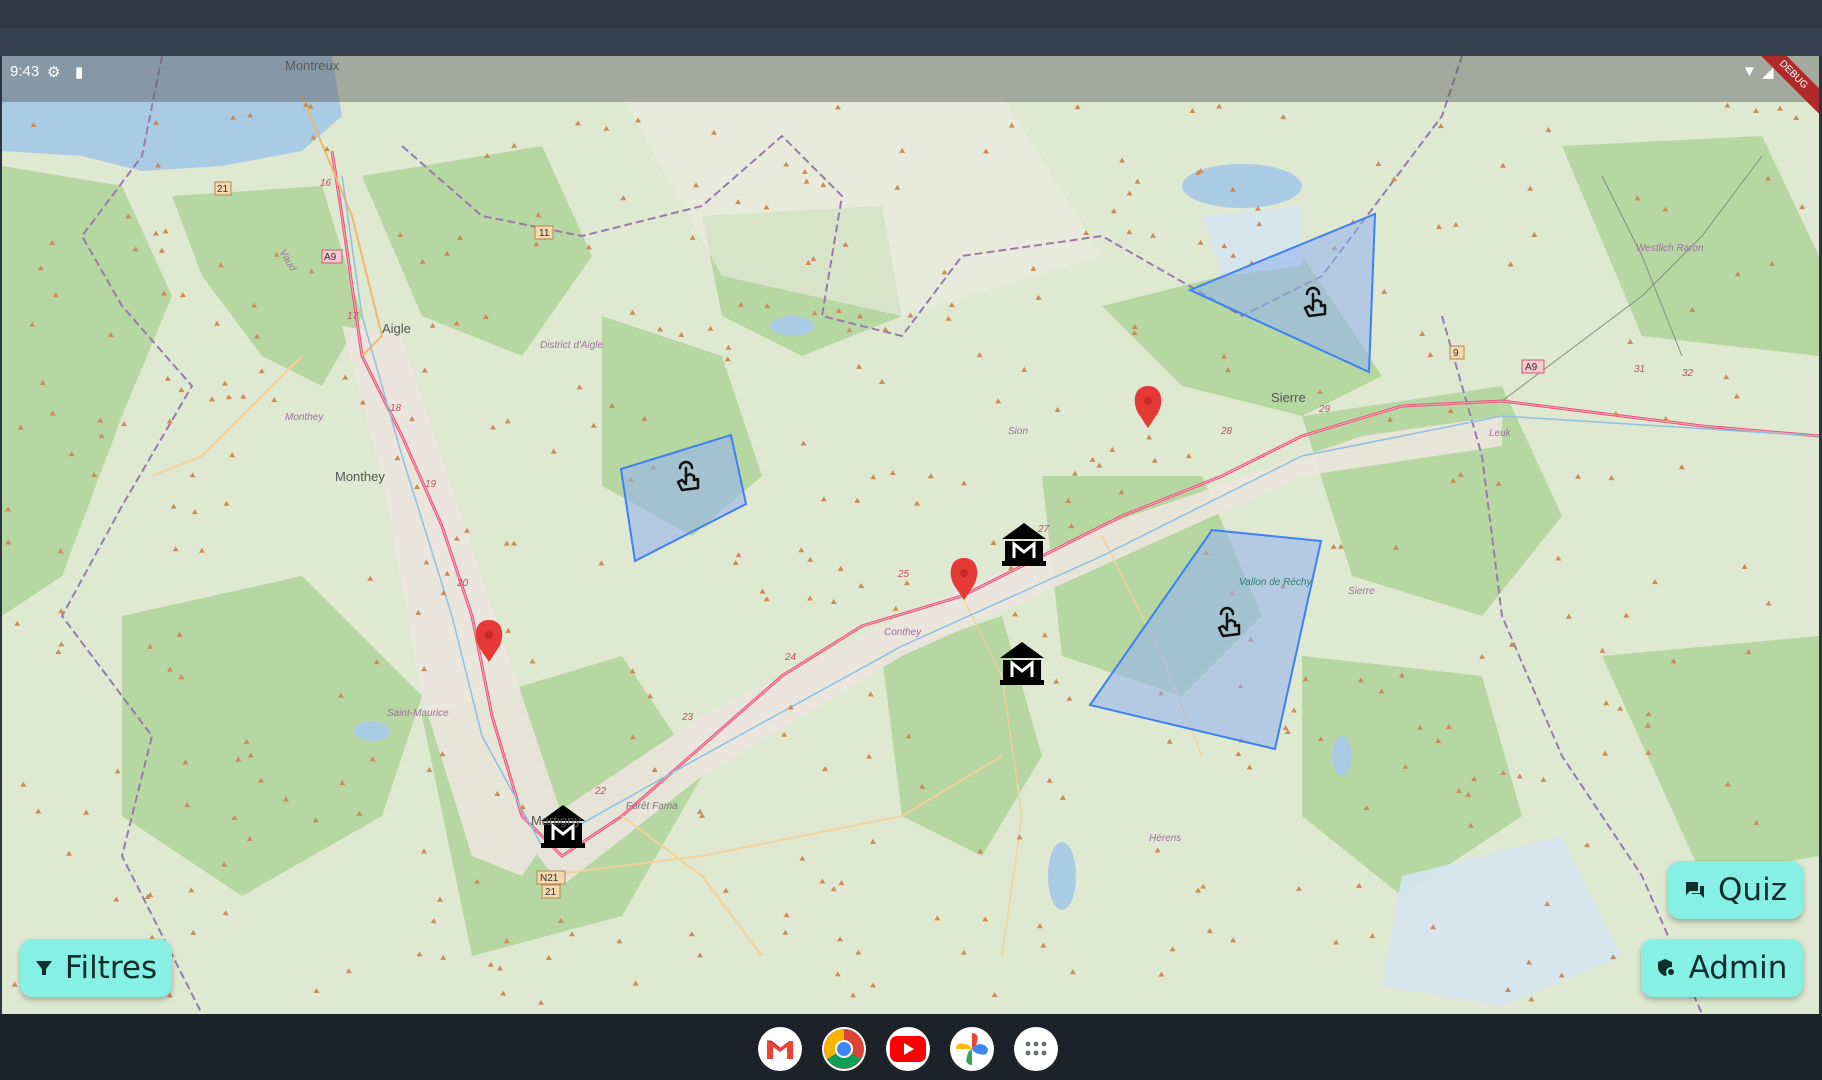 This screenshot has height=1080, width=1822. What do you see at coordinates (1500, 433) in the screenshot?
I see `label-leuk: Leuk` at bounding box center [1500, 433].